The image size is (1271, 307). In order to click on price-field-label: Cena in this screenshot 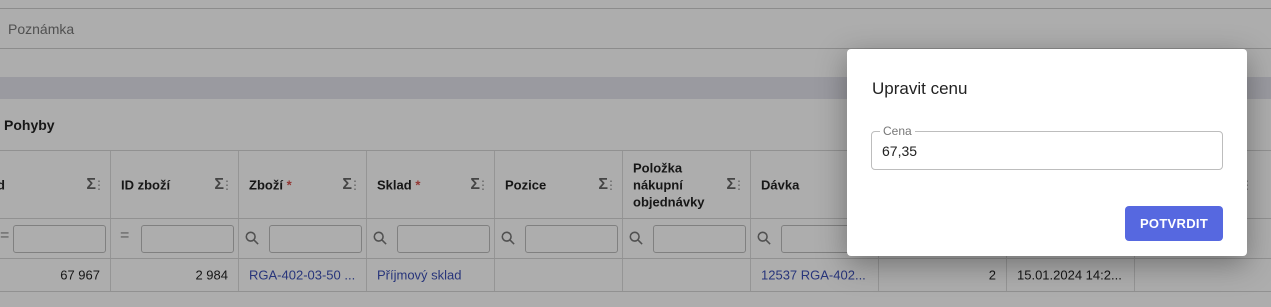, I will do `click(897, 131)`.